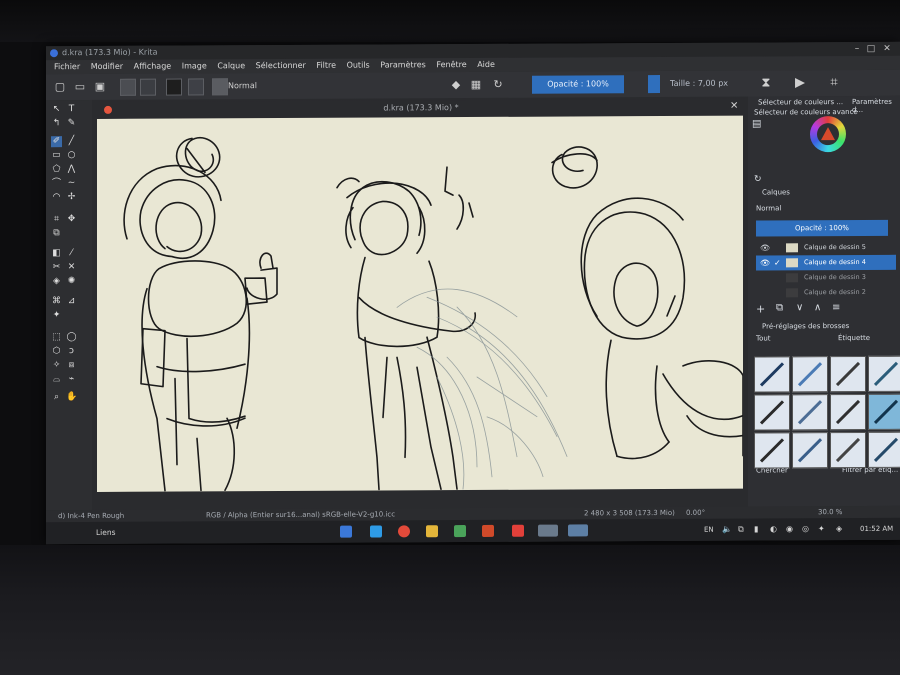  I want to click on crop-icon: ⌗, so click(834, 82).